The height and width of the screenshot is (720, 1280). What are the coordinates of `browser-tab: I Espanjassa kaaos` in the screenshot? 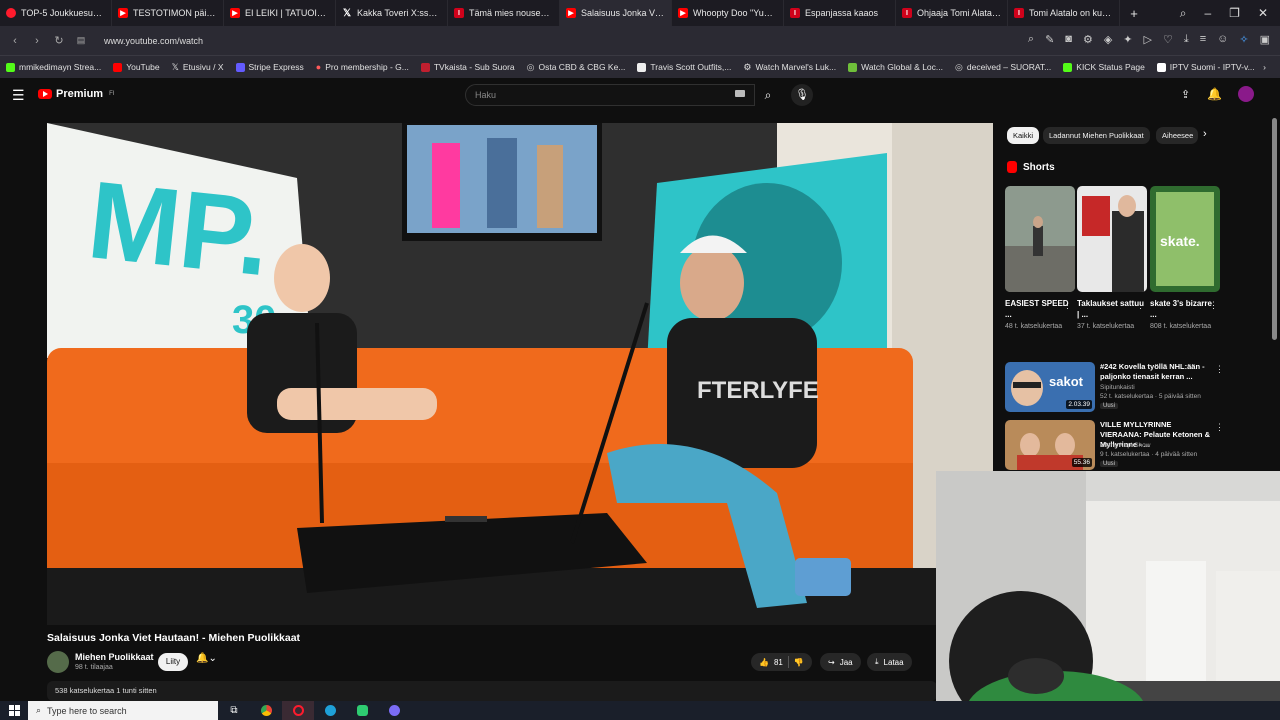 It's located at (840, 13).